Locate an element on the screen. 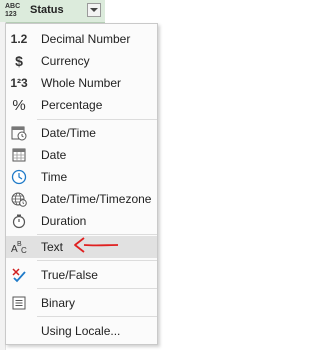 The image size is (320, 350). menu-item-date-time: Date/Time is located at coordinates (81, 133).